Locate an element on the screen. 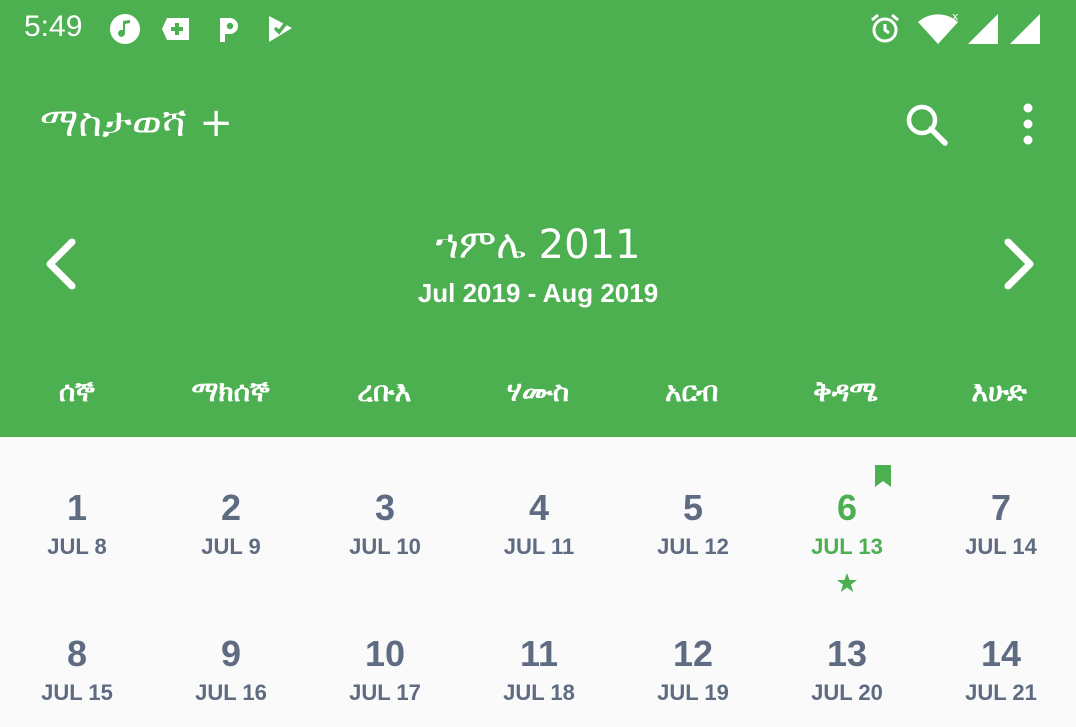 This screenshot has height=727, width=1076. day-cell: 8 JUL 15 is located at coordinates (77, 666).